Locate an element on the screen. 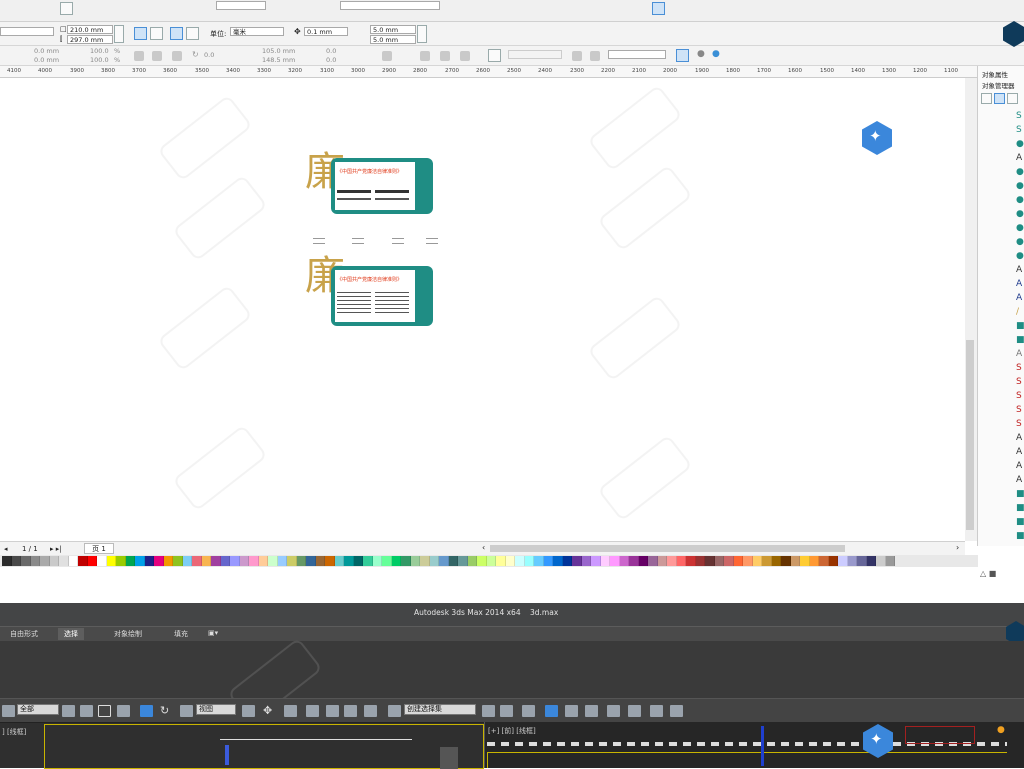  move-icon is located at coordinates (146, 711).